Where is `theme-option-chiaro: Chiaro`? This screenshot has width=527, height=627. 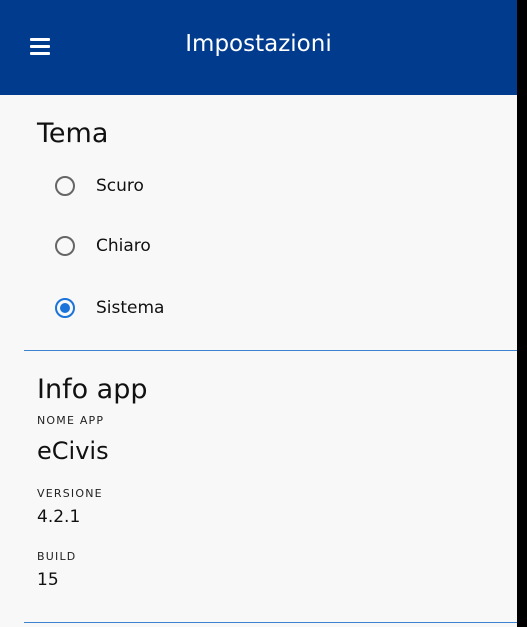 theme-option-chiaro: Chiaro is located at coordinates (103, 246).